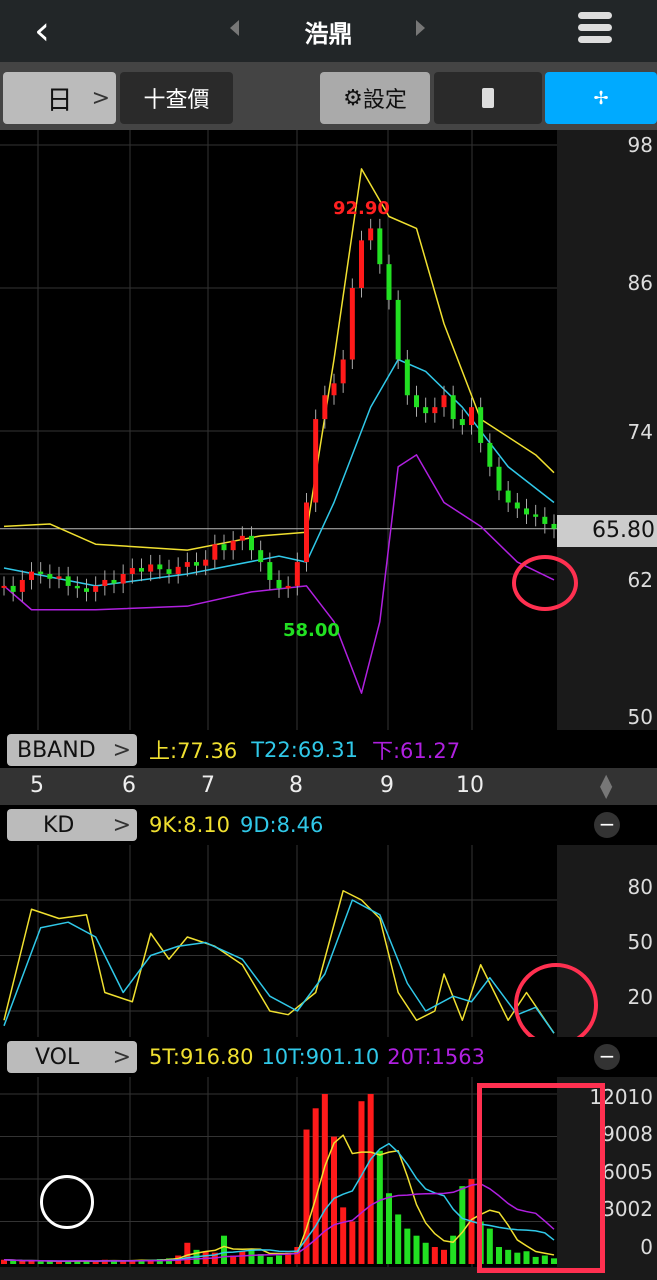 This screenshot has height=1280, width=657. Describe the element at coordinates (311, 630) in the screenshot. I see `low-annotation: 58.00` at that location.